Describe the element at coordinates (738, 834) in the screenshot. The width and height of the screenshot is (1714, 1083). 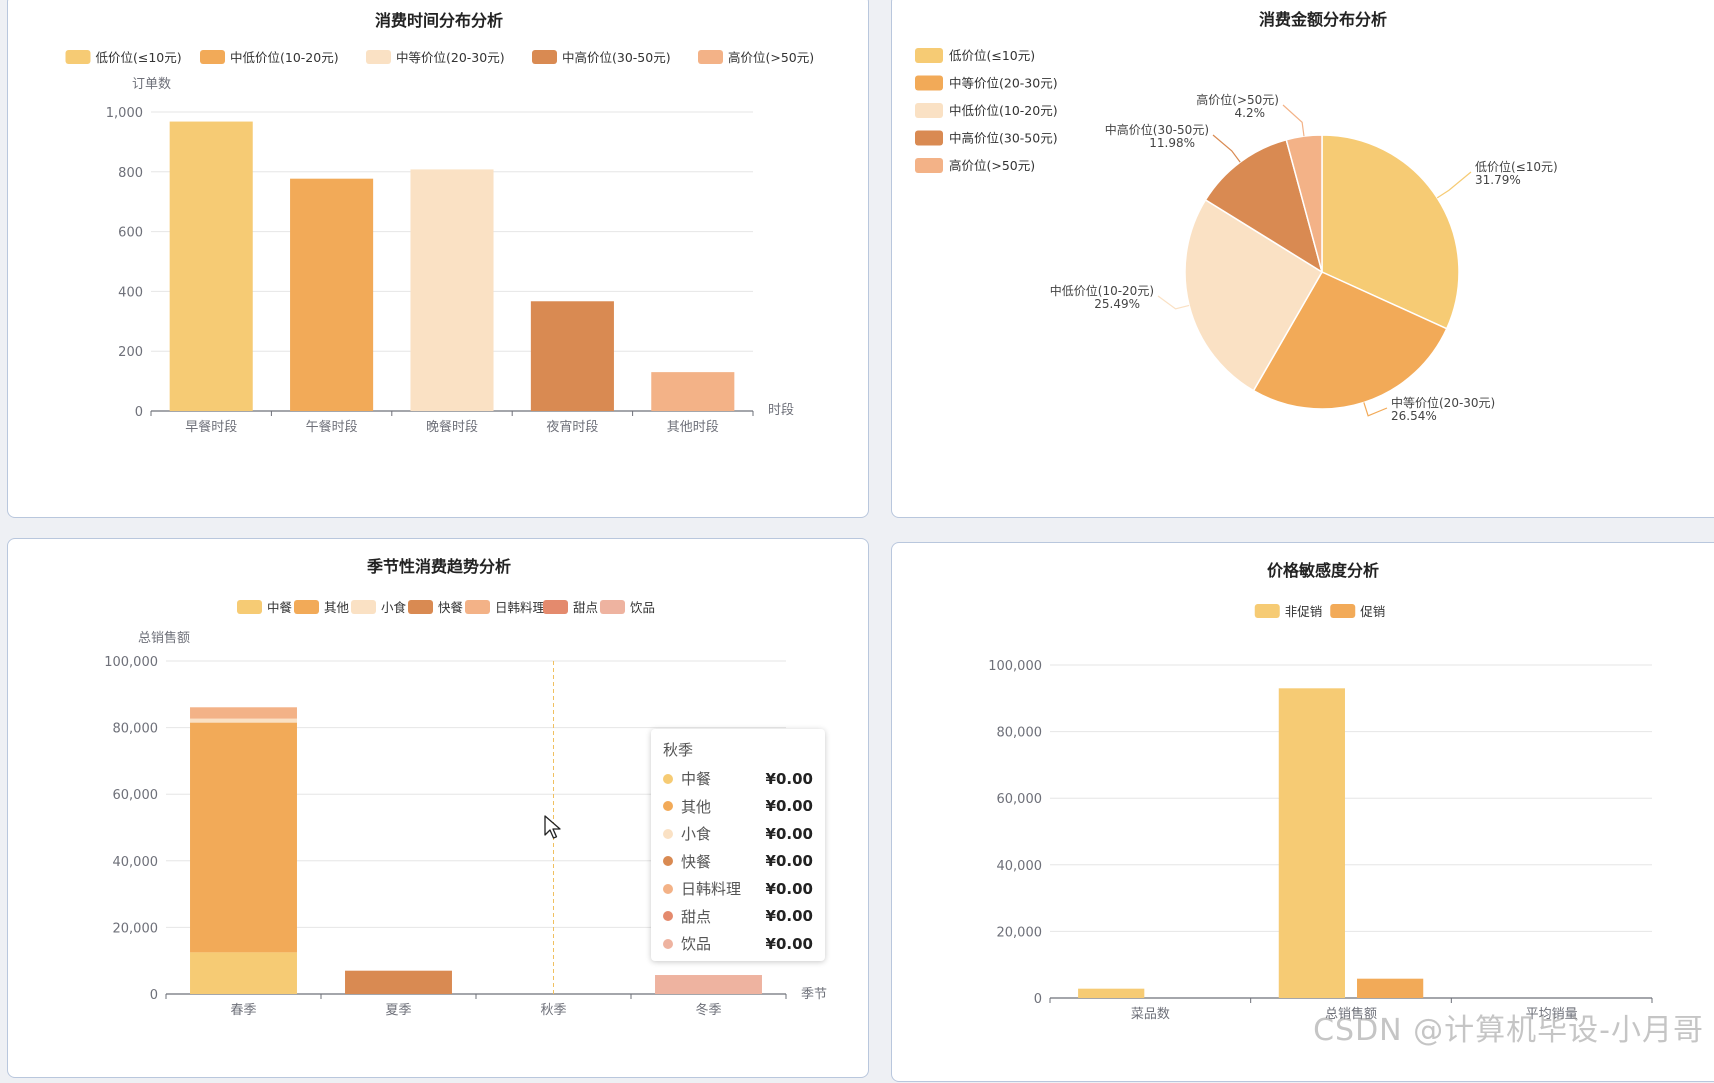
I see `tooltip-row: 小食 ¥0.00` at that location.